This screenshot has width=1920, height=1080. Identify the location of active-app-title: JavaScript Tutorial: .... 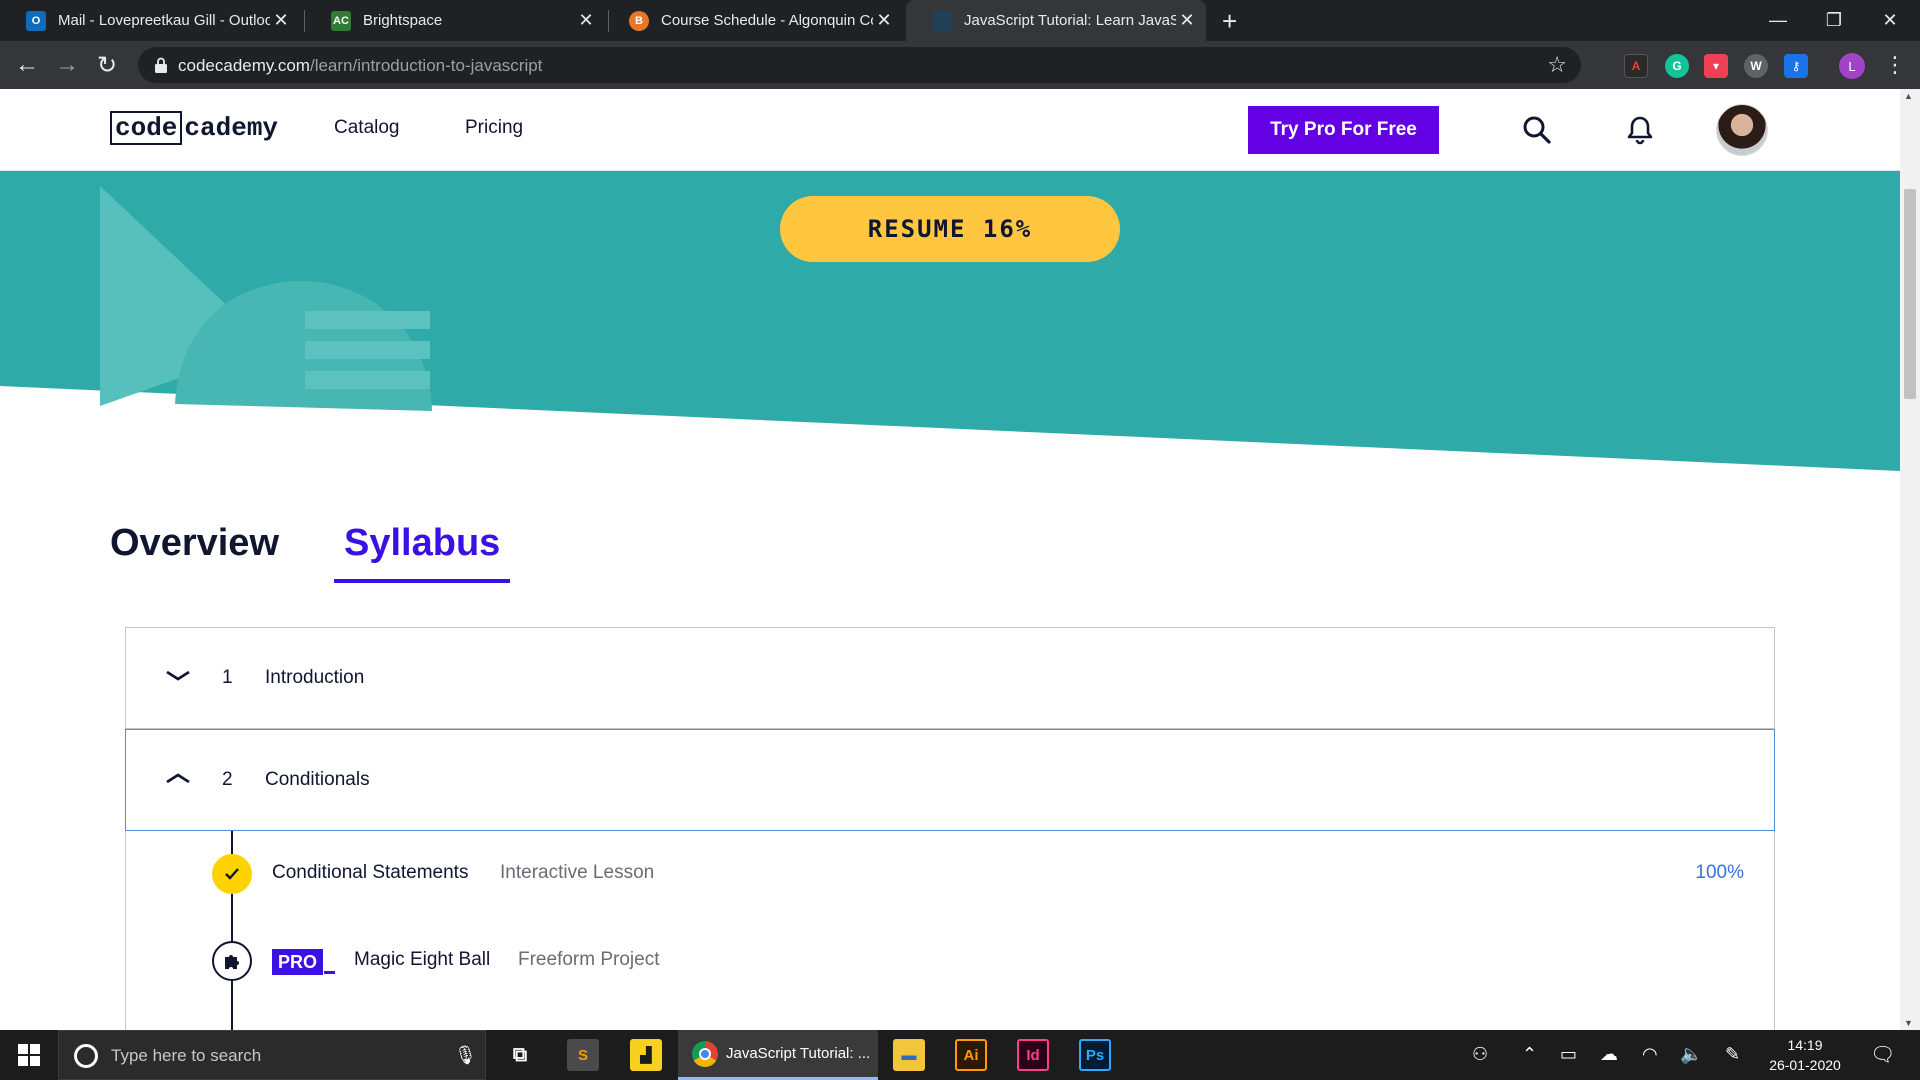
(798, 1053).